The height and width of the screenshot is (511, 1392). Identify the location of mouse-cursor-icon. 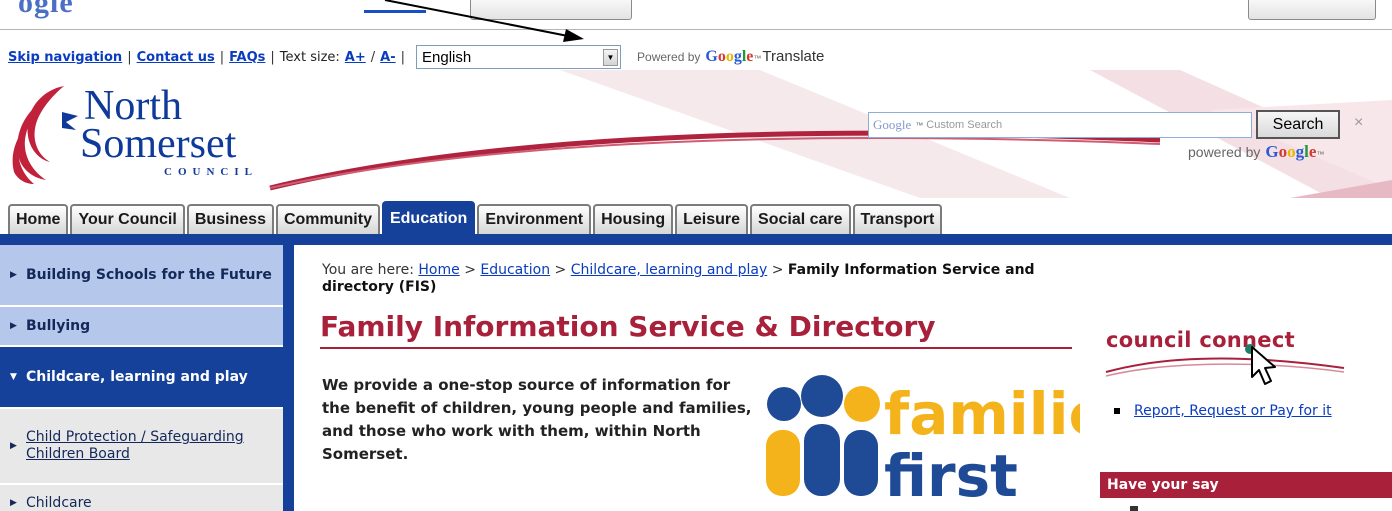
(1260, 364).